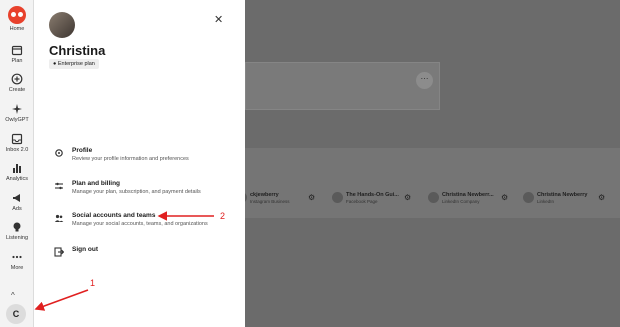  Describe the element at coordinates (223, 216) in the screenshot. I see `annotation-number-2: 2` at that location.